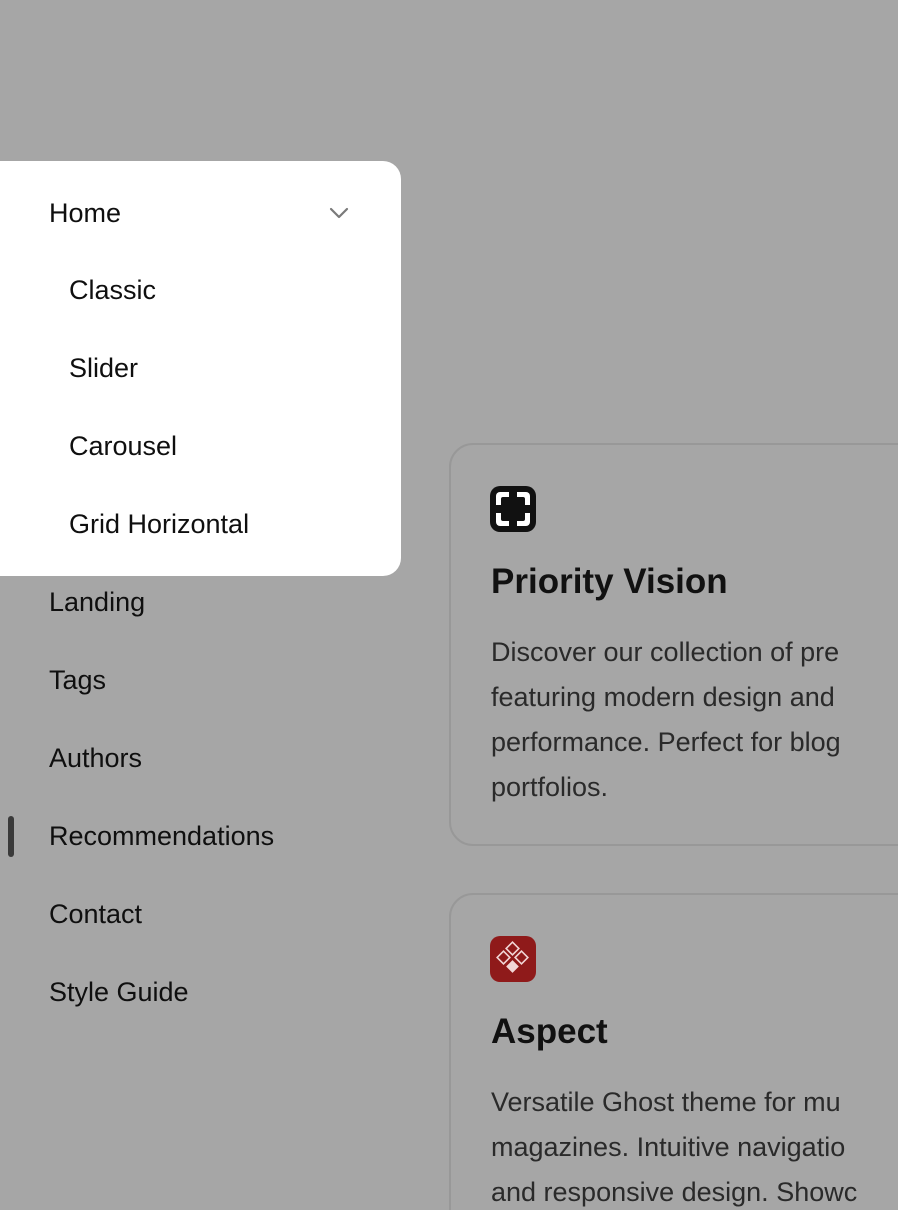 The image size is (898, 1210). What do you see at coordinates (95, 758) in the screenshot?
I see `sidebar-item-authors: Authors` at bounding box center [95, 758].